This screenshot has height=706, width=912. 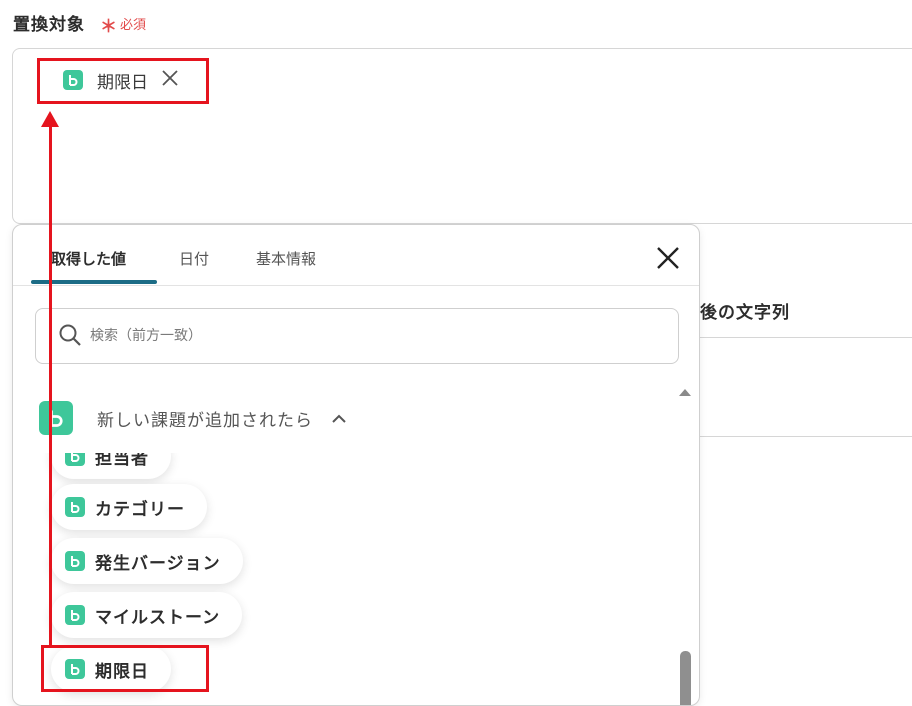 What do you see at coordinates (50, 384) in the screenshot?
I see `annotation-arrow-line` at bounding box center [50, 384].